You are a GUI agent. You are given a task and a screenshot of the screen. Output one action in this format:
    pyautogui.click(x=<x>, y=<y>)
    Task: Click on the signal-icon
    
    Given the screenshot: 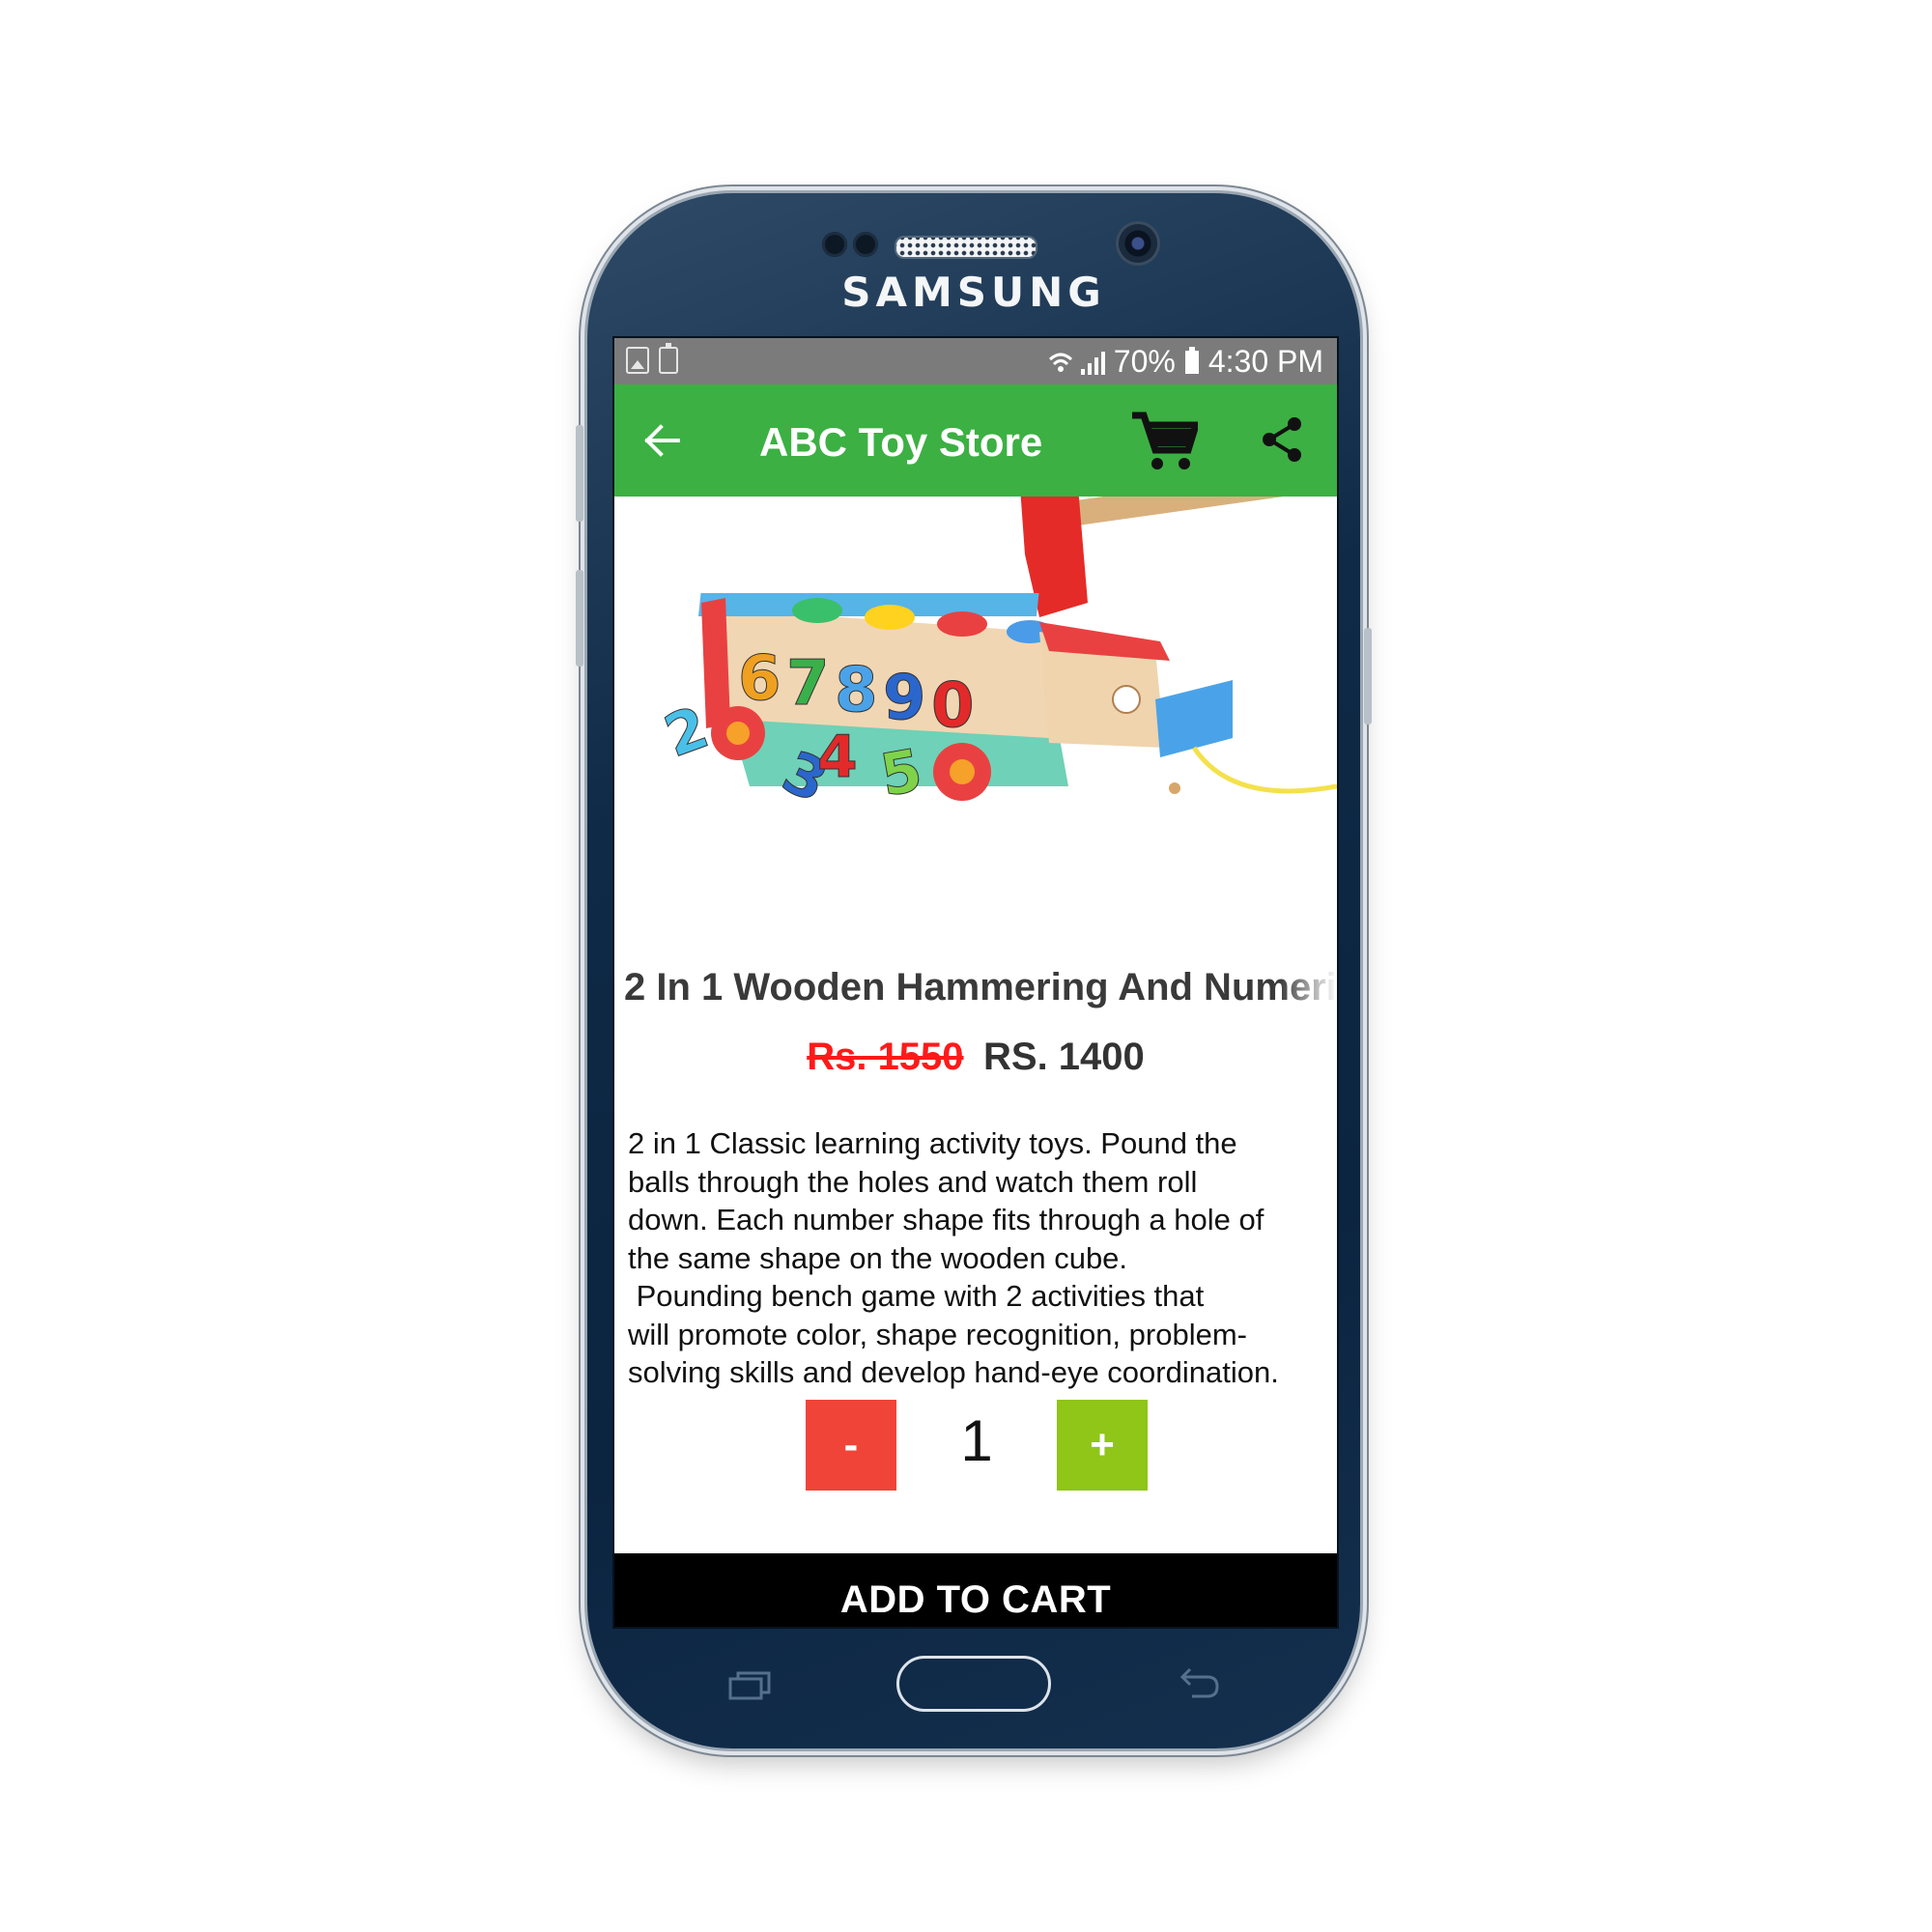 What is the action you would take?
    pyautogui.click(x=1093, y=362)
    